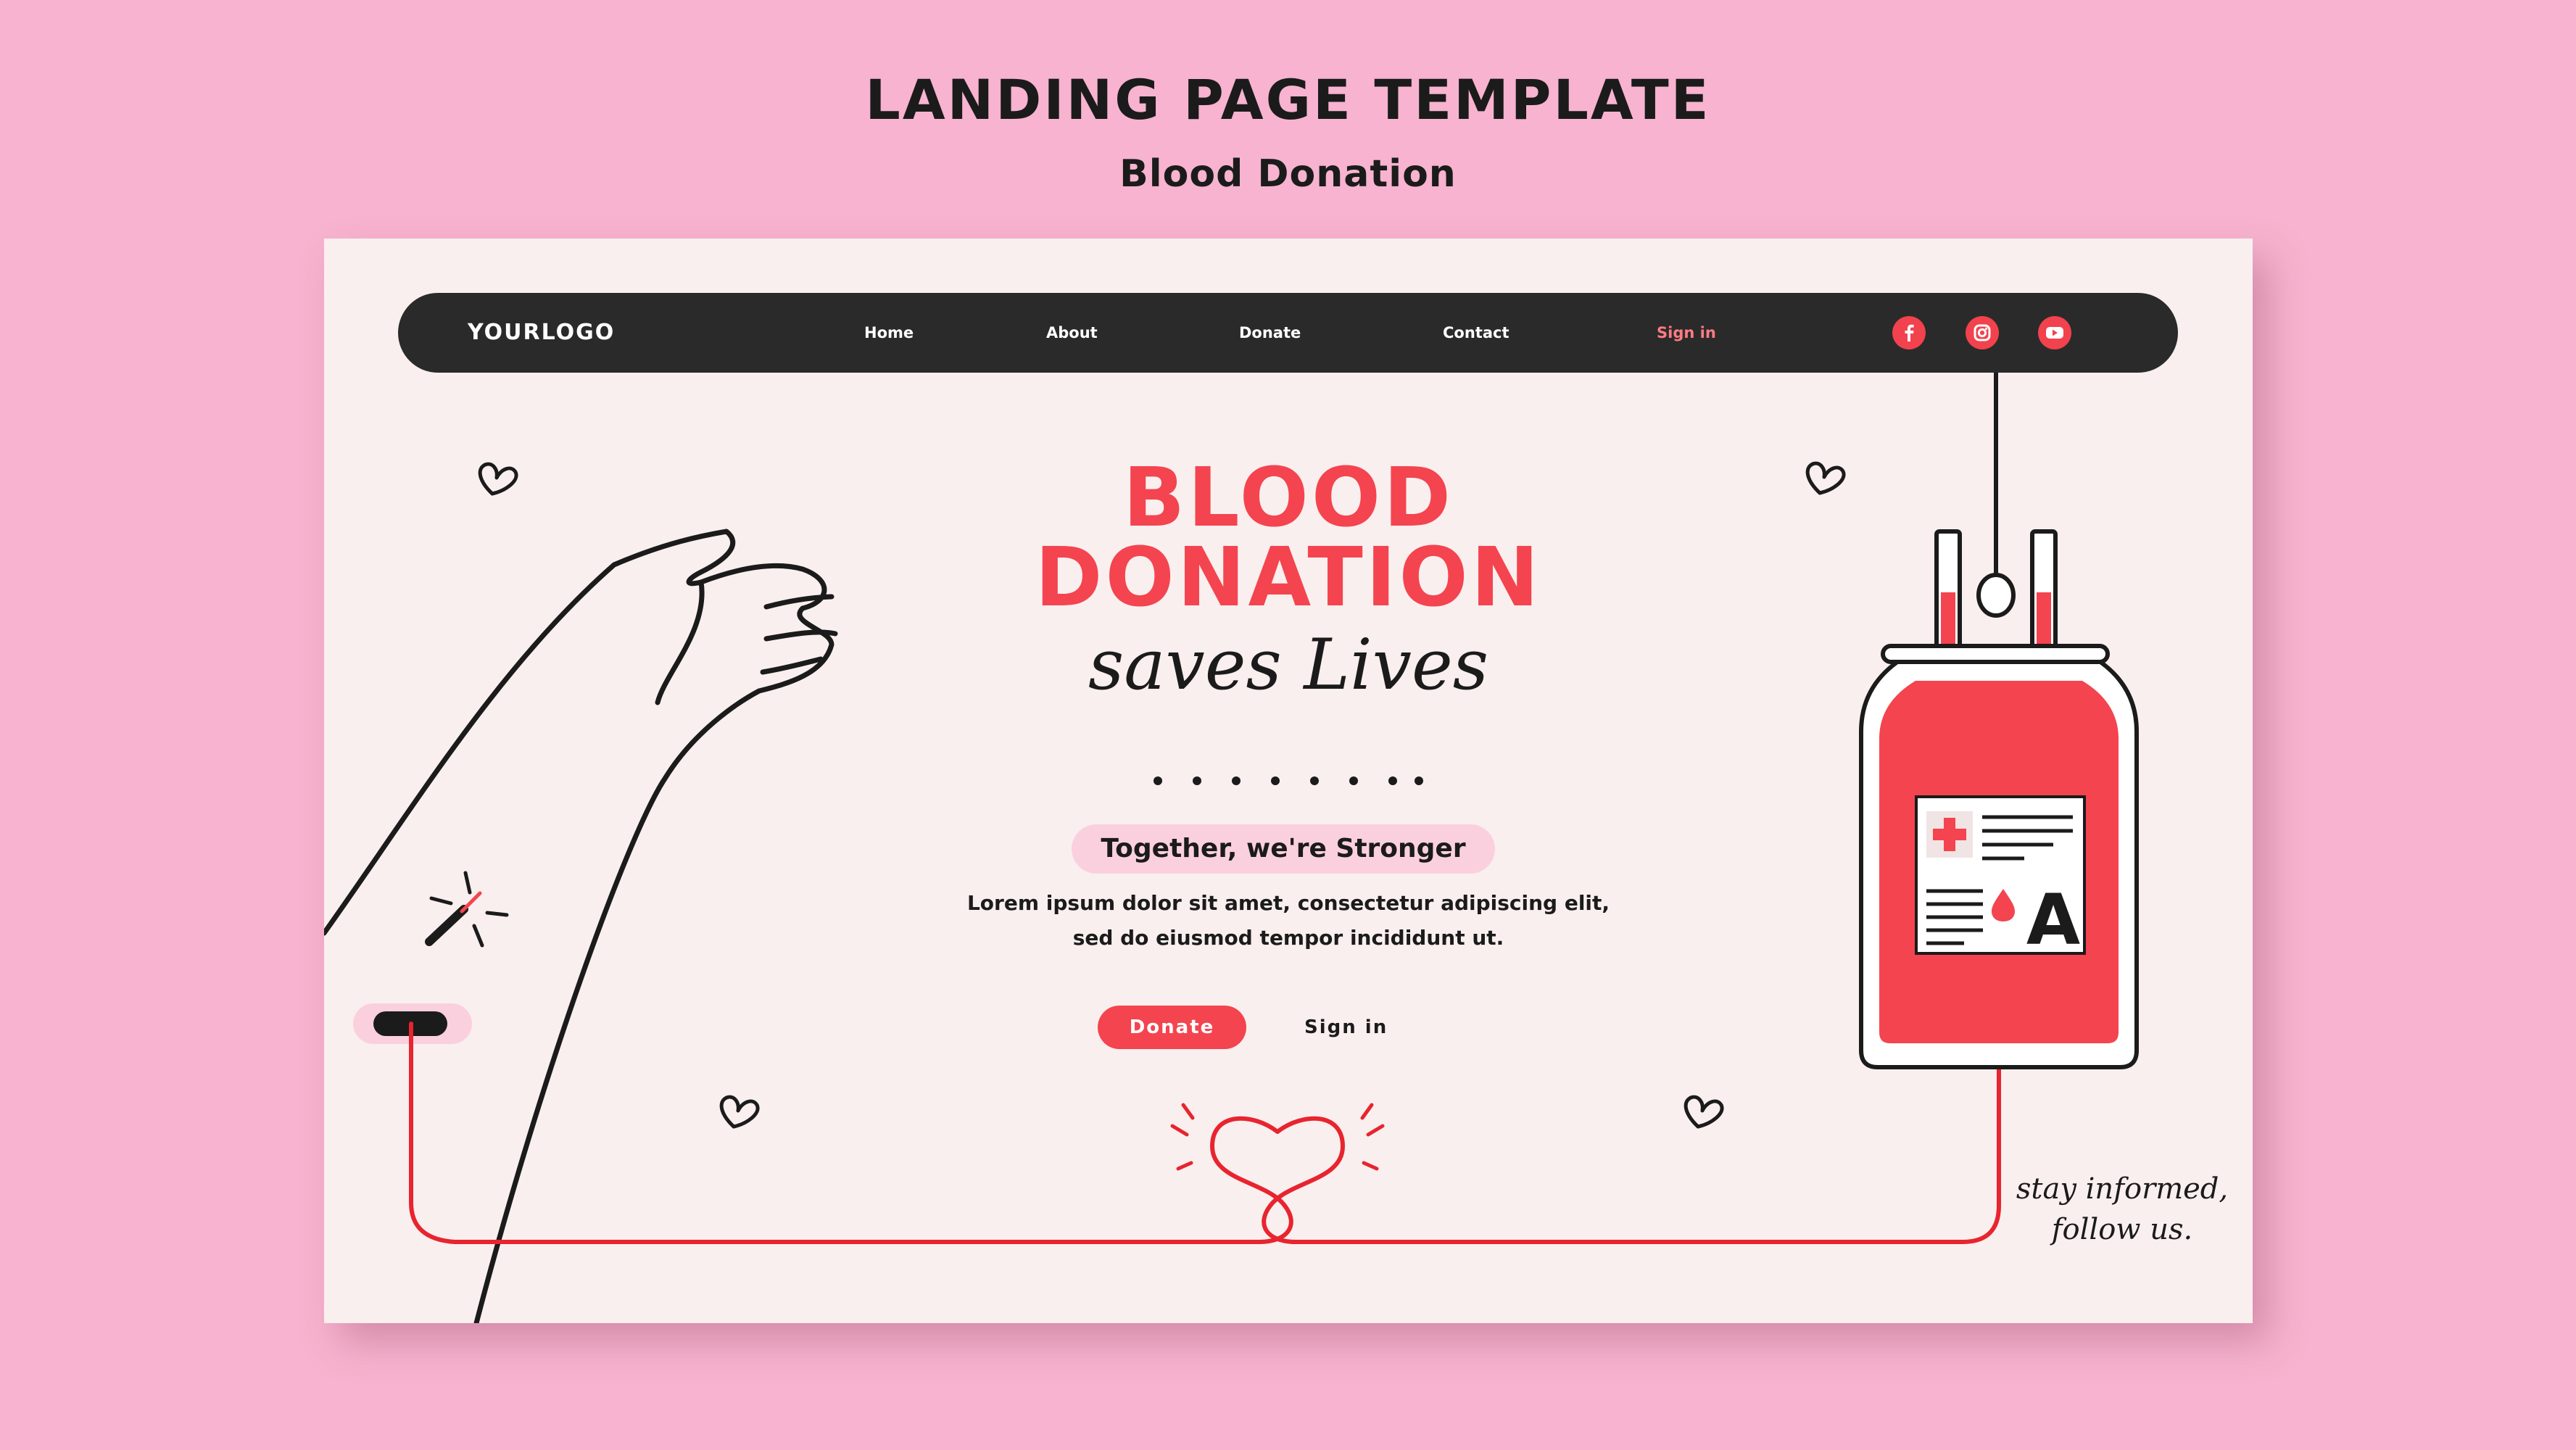 This screenshot has height=1450, width=2576. What do you see at coordinates (1288, 174) in the screenshot?
I see `page-subtitle: Blood Donation` at bounding box center [1288, 174].